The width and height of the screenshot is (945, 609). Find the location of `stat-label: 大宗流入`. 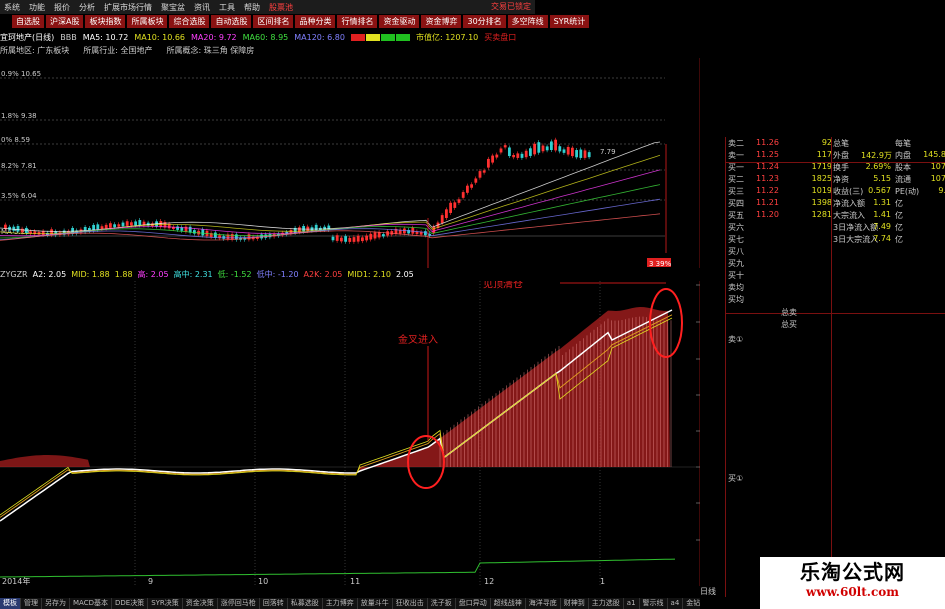

stat-label: 大宗流入 is located at coordinates (849, 215).